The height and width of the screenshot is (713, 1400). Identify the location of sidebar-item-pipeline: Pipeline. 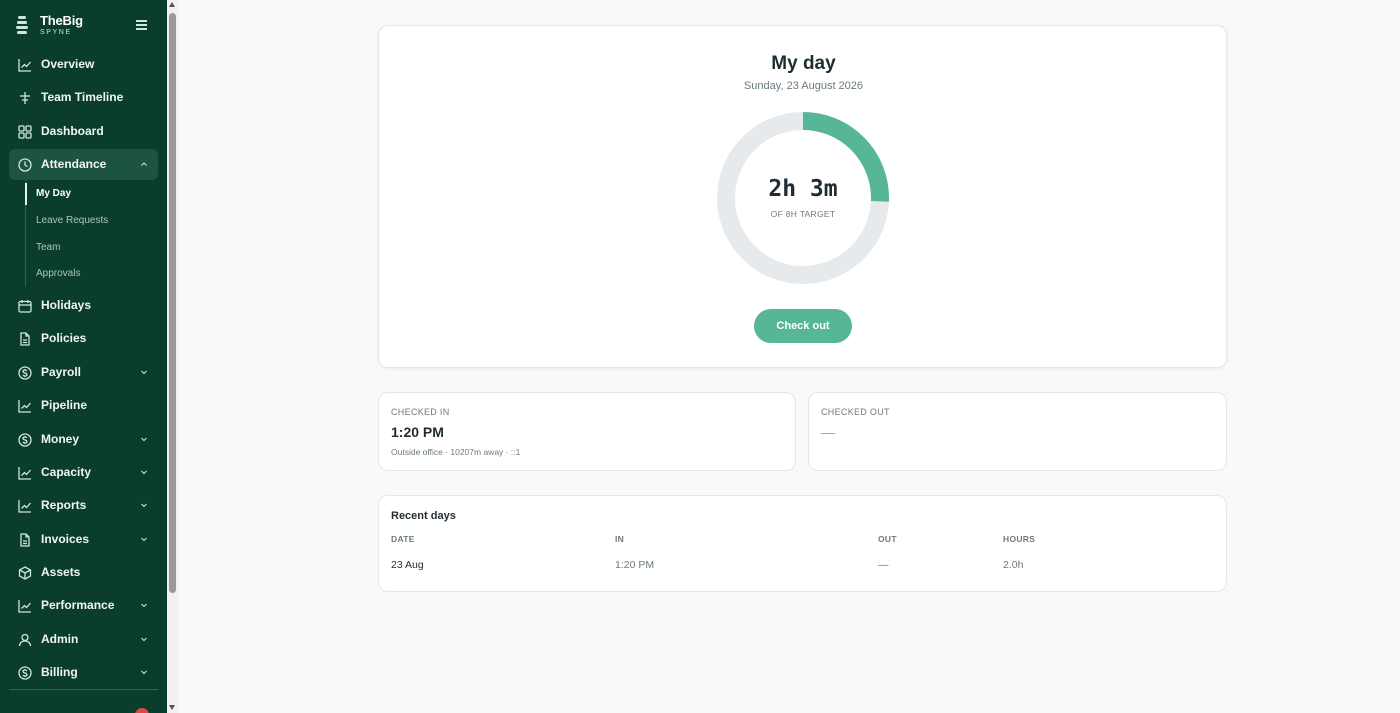
(83, 405).